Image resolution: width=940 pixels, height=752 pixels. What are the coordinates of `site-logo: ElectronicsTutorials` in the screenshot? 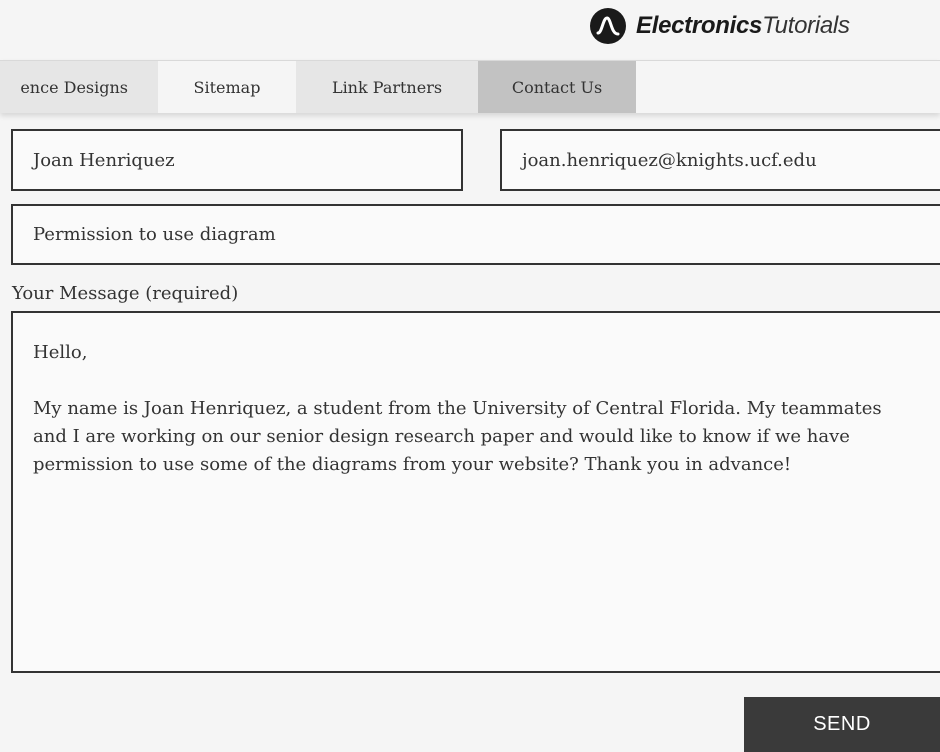 It's located at (720, 26).